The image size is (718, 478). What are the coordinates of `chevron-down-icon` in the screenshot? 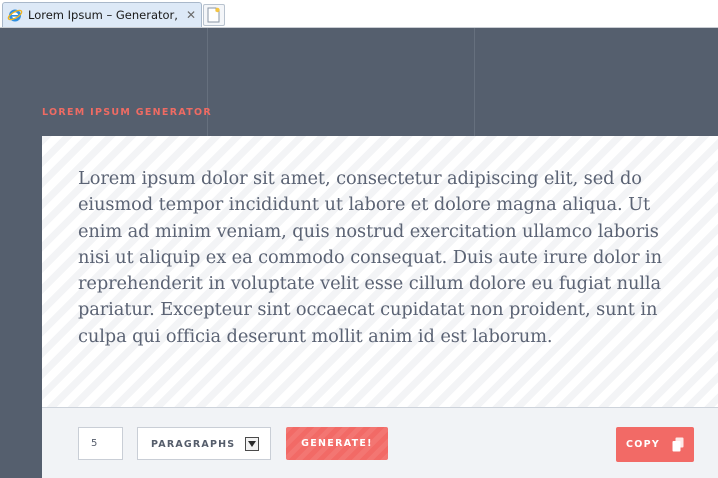 It's located at (252, 444).